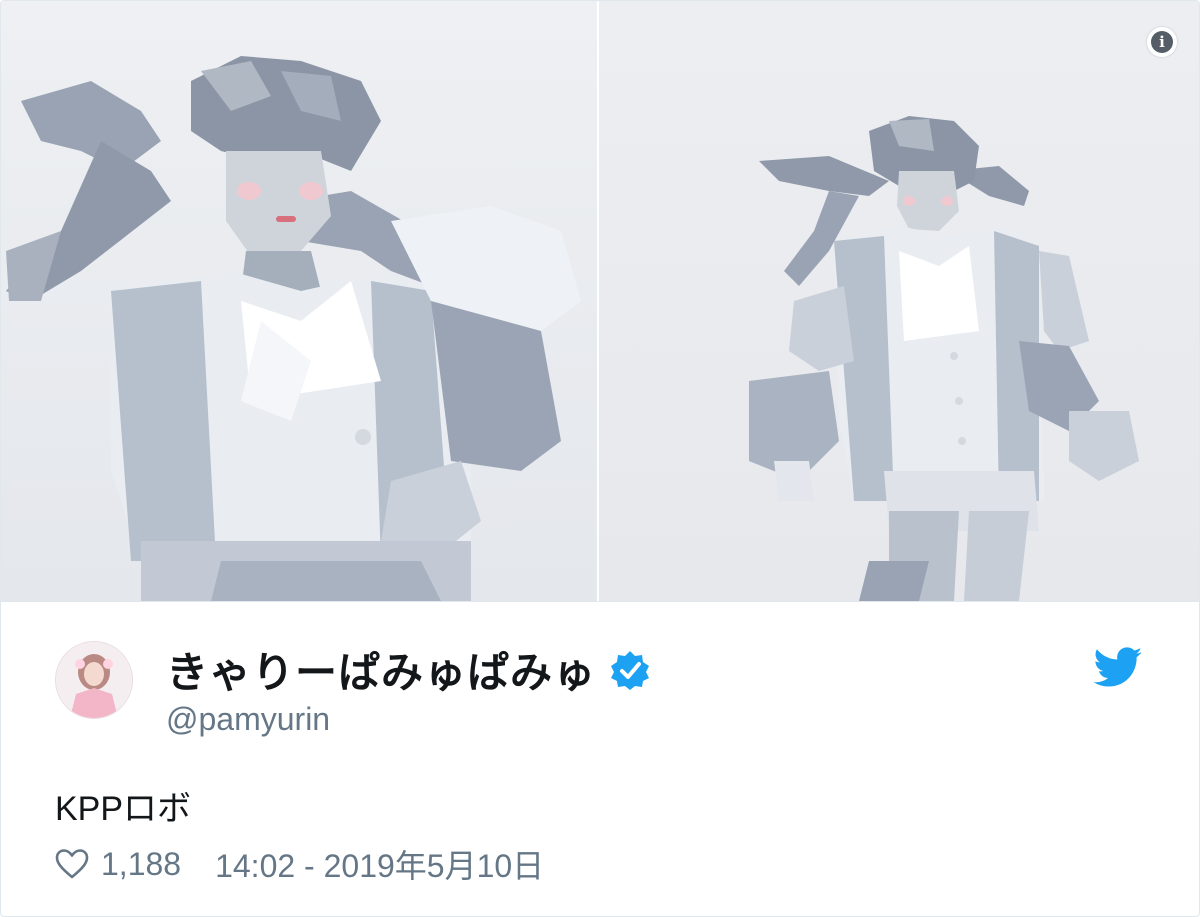  Describe the element at coordinates (379, 864) in the screenshot. I see `tweet-timestamp: 14:02 - 2019年5月10日` at that location.